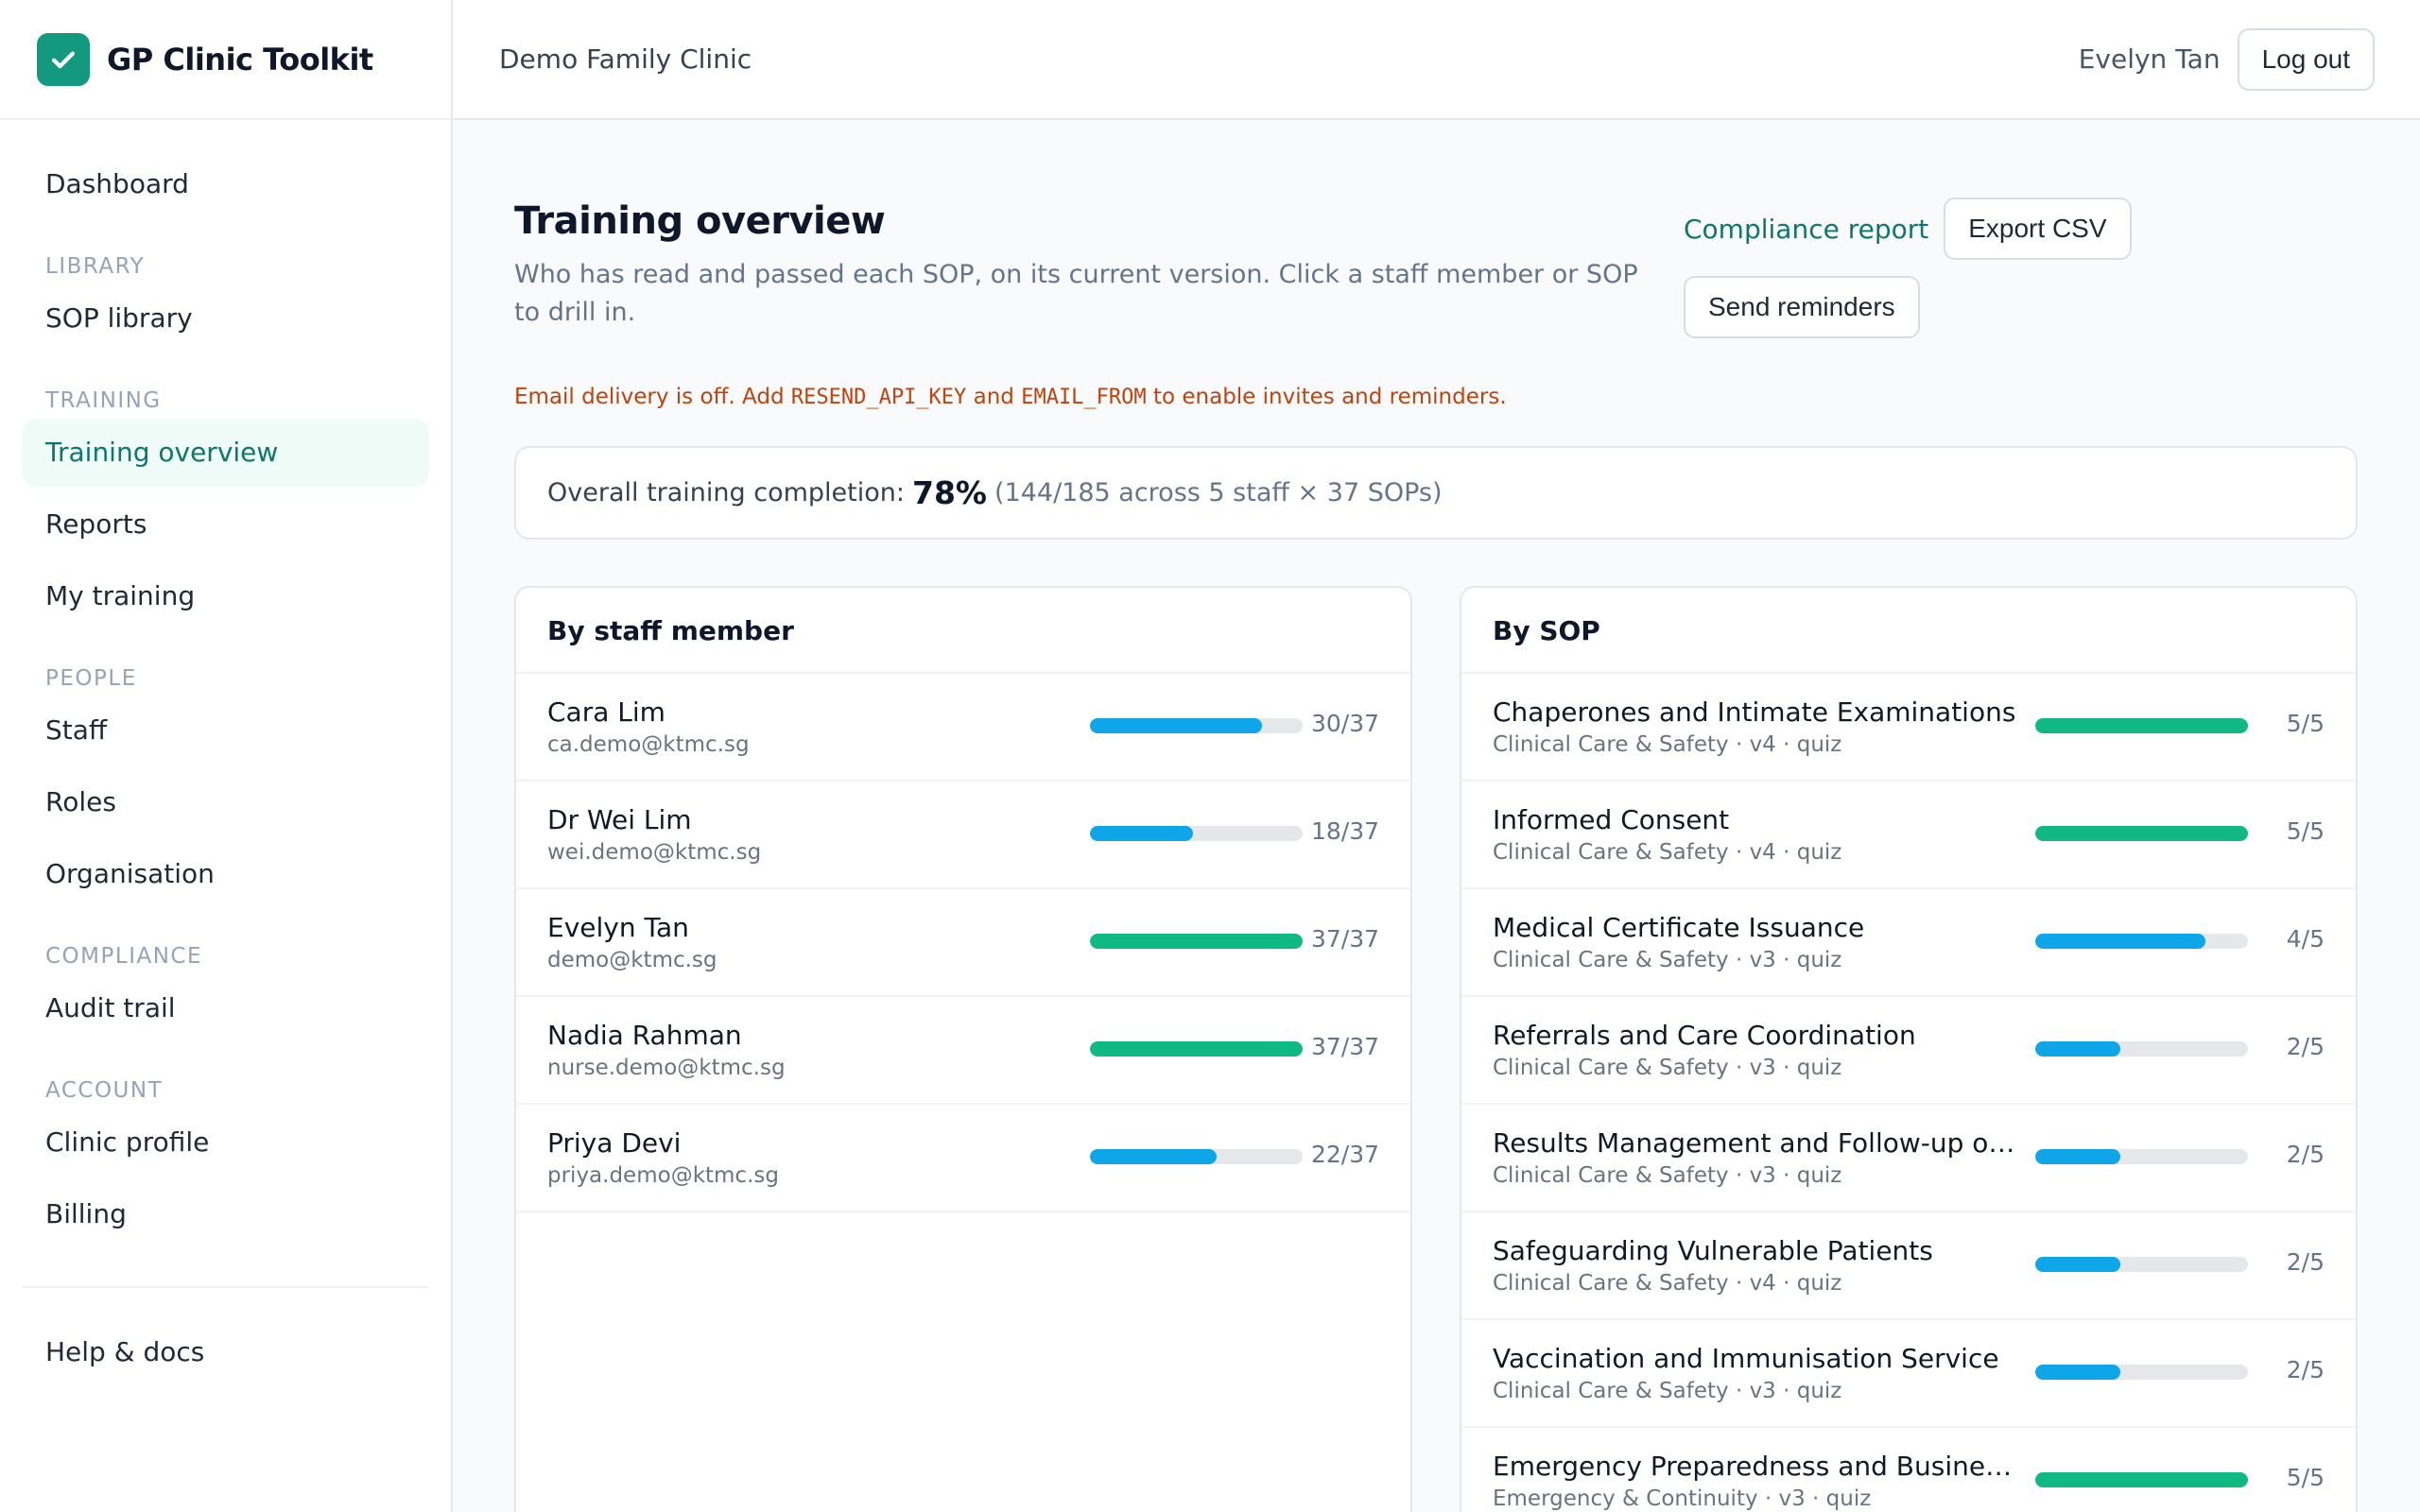  What do you see at coordinates (1679, 927) in the screenshot?
I see `row-title: Medical Certificate Issuance` at bounding box center [1679, 927].